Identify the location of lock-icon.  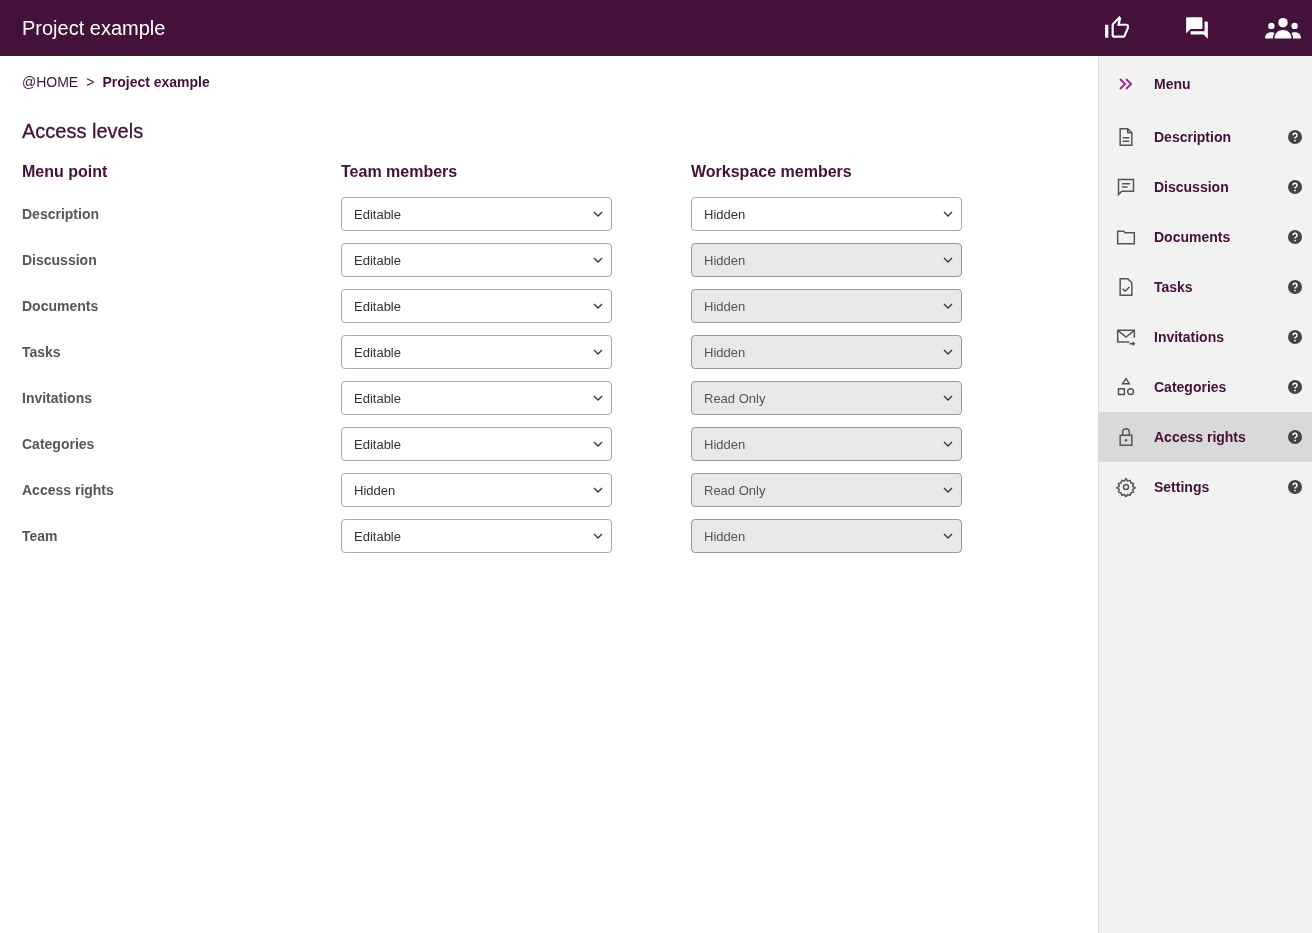
(1126, 437).